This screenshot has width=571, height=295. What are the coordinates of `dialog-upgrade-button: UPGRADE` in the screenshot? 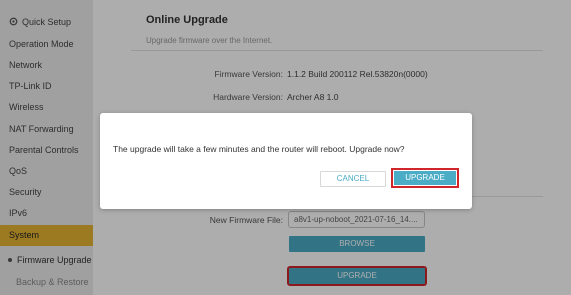 It's located at (425, 178).